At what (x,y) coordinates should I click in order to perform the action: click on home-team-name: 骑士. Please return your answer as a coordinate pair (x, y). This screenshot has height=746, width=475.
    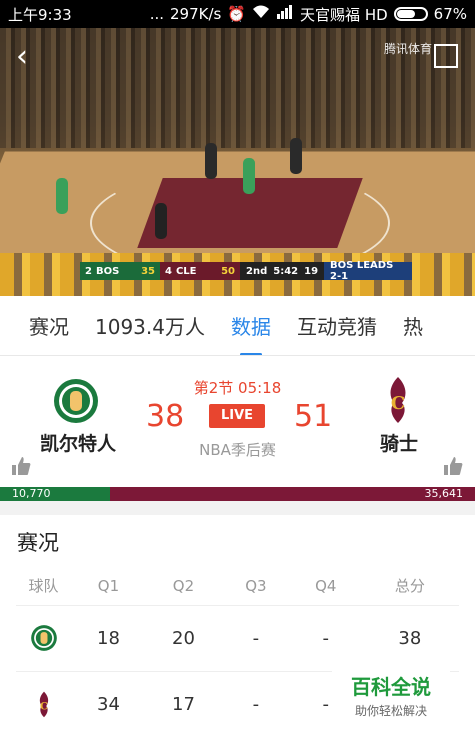
    Looking at the image, I should click on (399, 444).